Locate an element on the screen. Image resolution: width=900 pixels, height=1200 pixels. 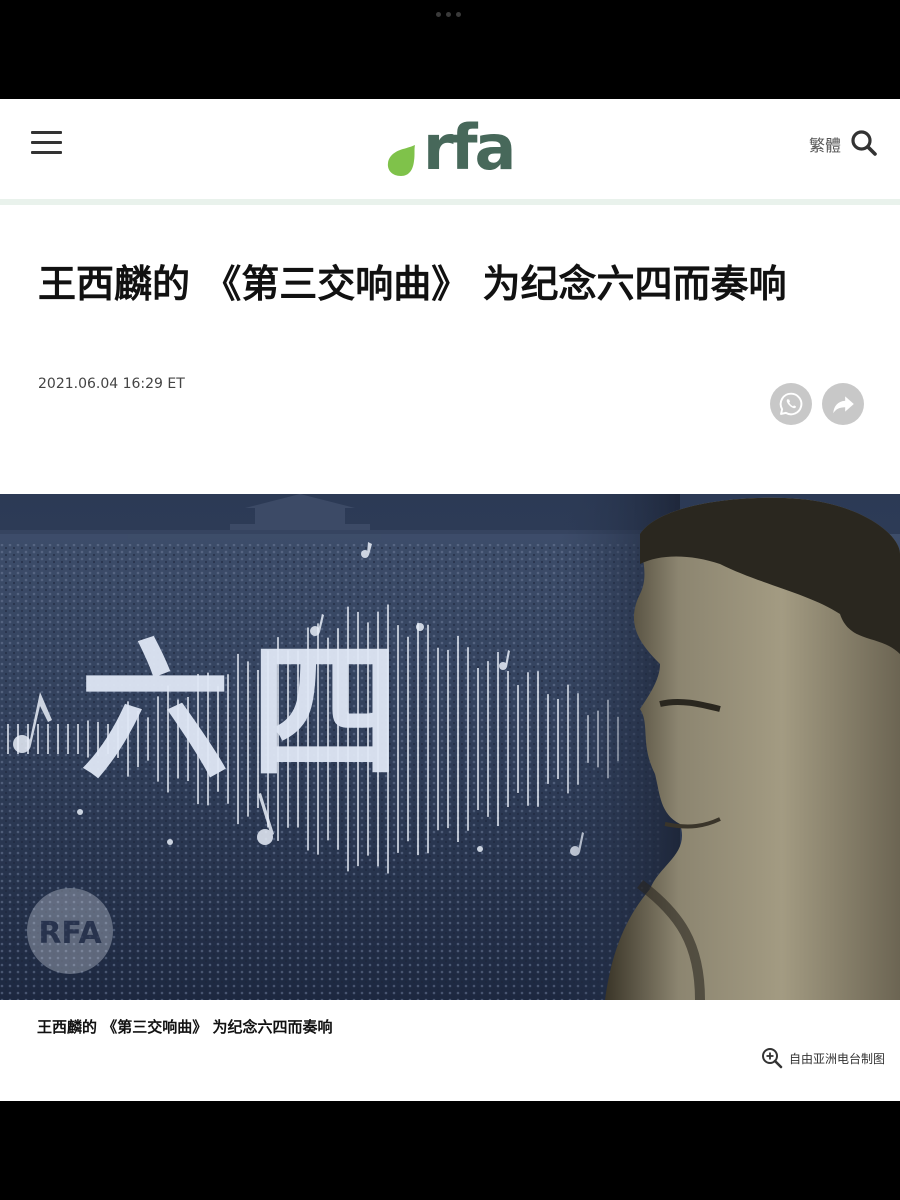
zoom-in-icon is located at coordinates (772, 1058).